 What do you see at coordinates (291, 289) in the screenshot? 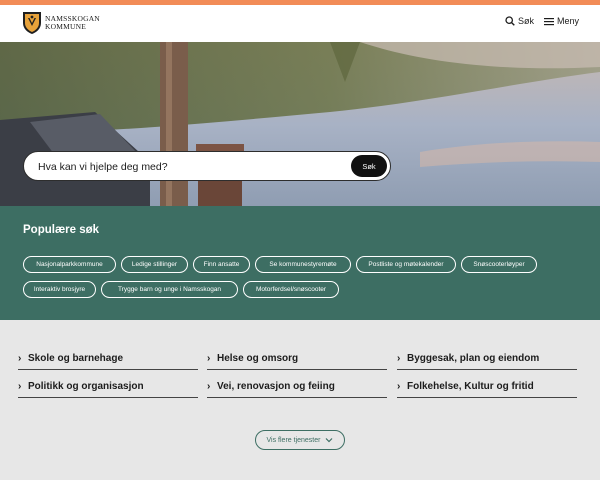
I see `popular-chip: Motorferdsel/snøscooter` at bounding box center [291, 289].